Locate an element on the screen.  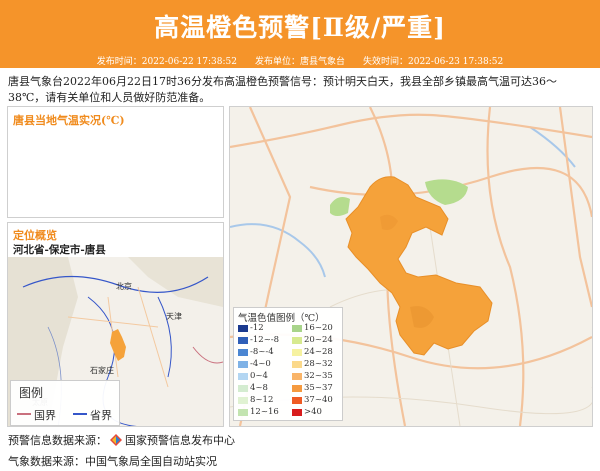
legend-label: 8~12 is located at coordinates (262, 400).